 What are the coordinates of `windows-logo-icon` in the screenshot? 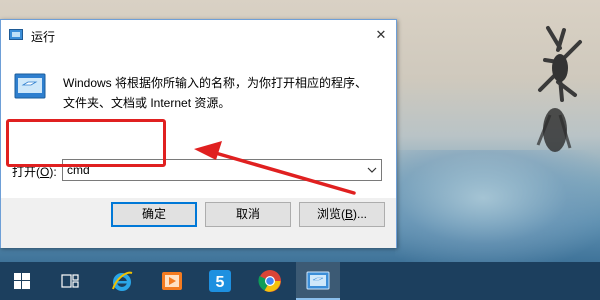 It's located at (22, 281).